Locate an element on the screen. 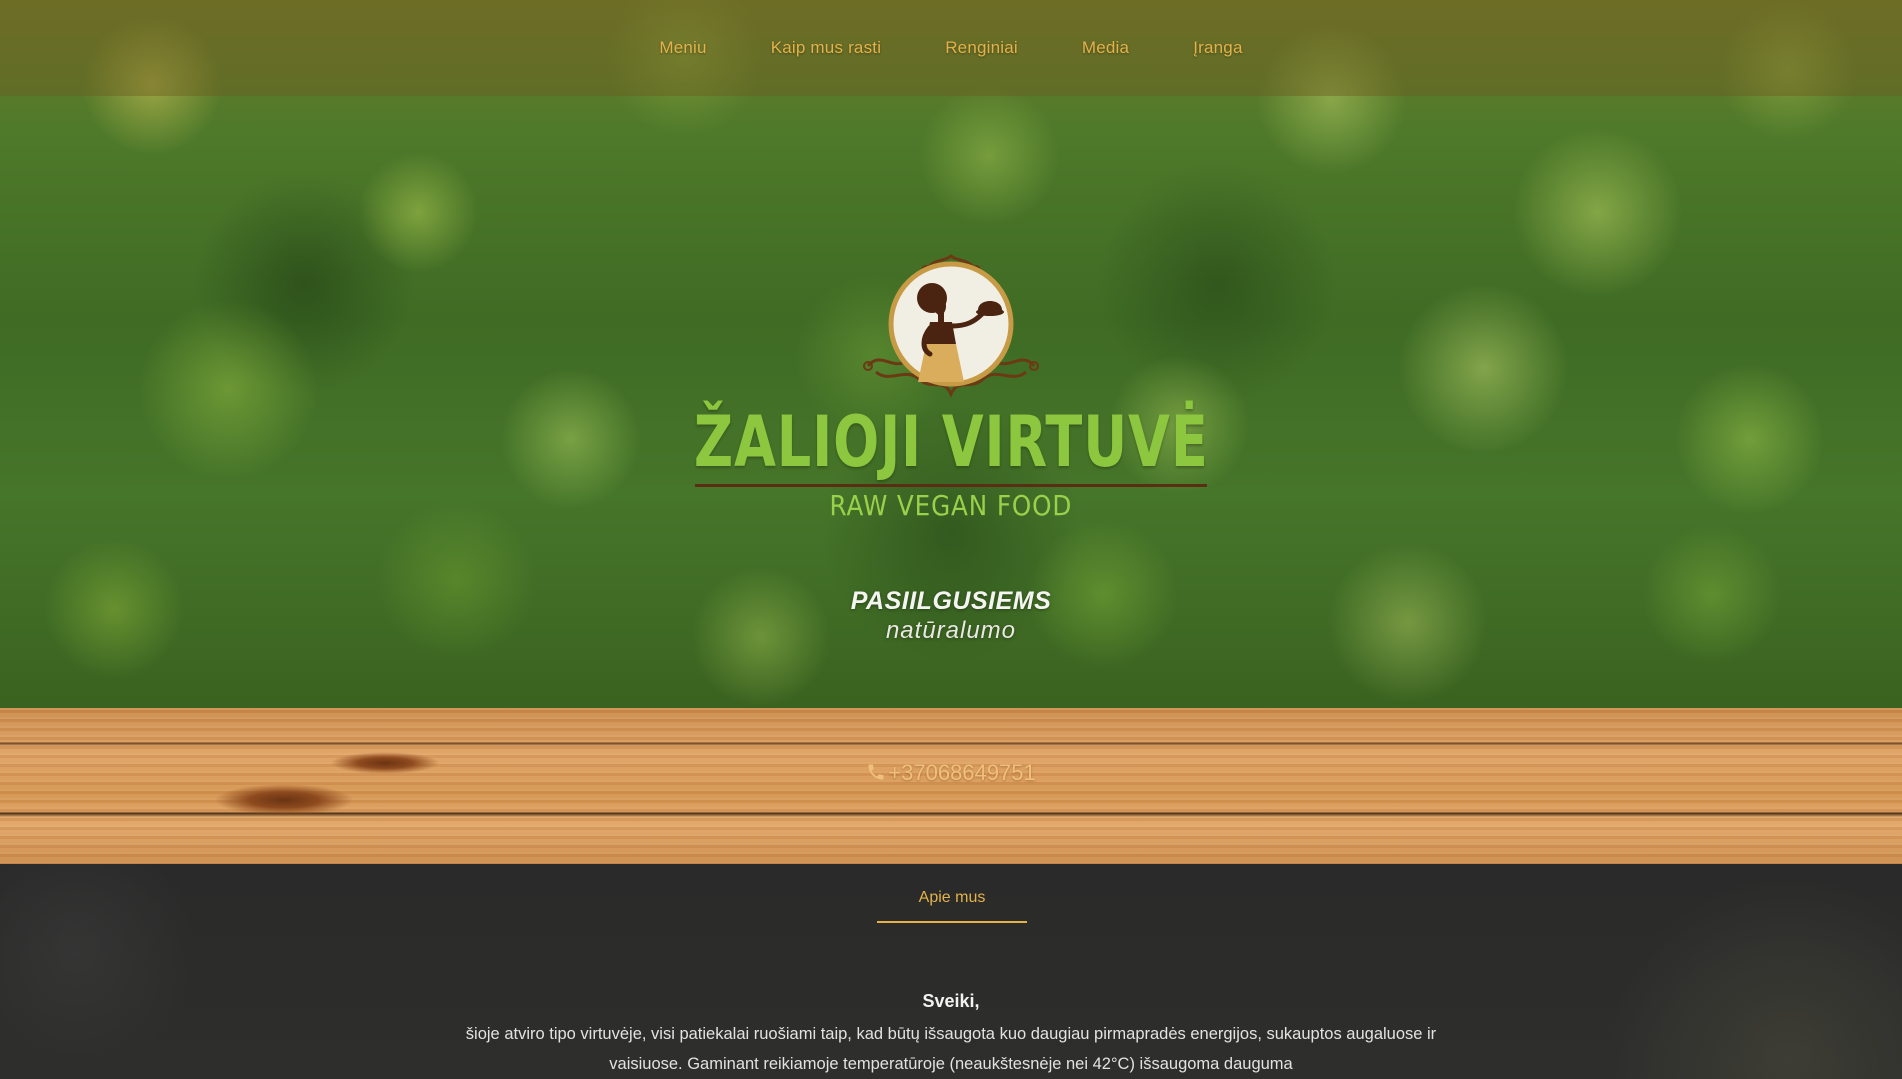 This screenshot has height=1079, width=1902. wood-band is located at coordinates (951, 786).